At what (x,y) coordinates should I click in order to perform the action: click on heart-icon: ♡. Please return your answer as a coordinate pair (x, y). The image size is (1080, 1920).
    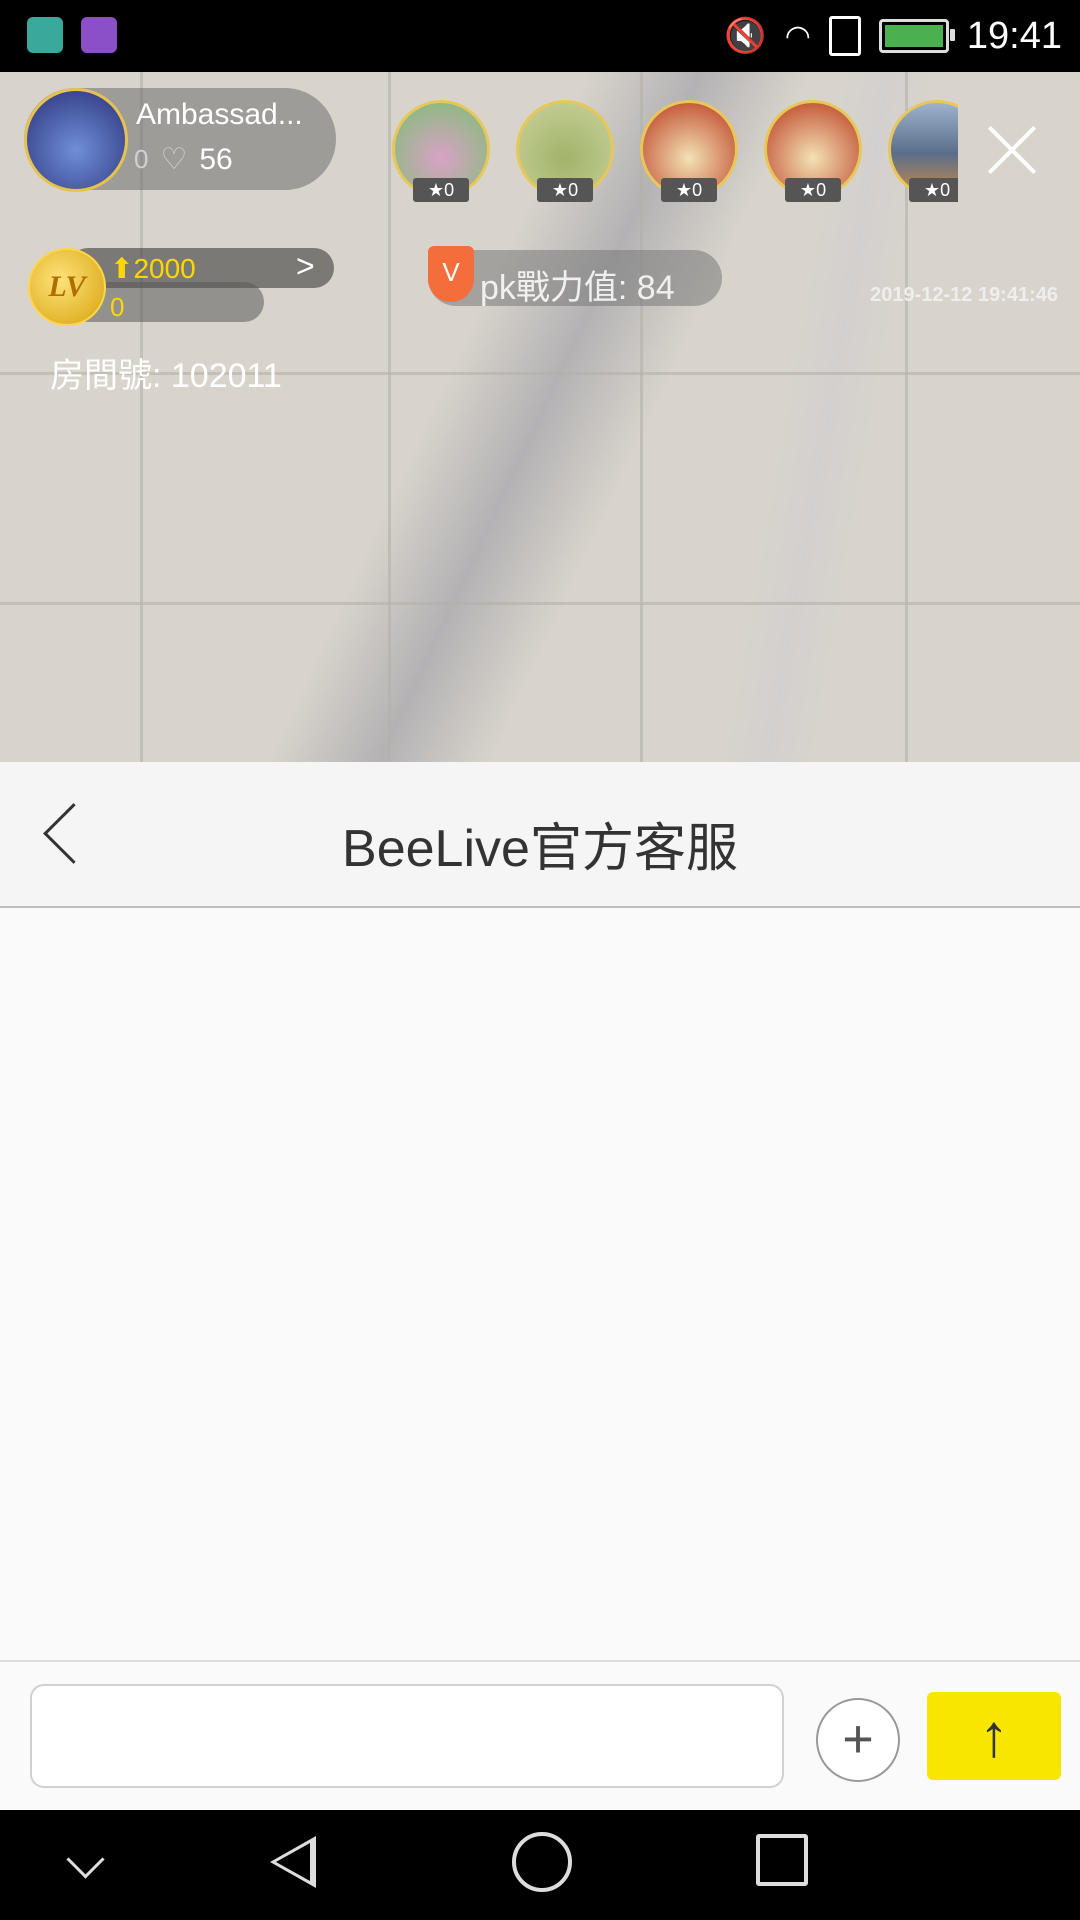
    Looking at the image, I should click on (174, 159).